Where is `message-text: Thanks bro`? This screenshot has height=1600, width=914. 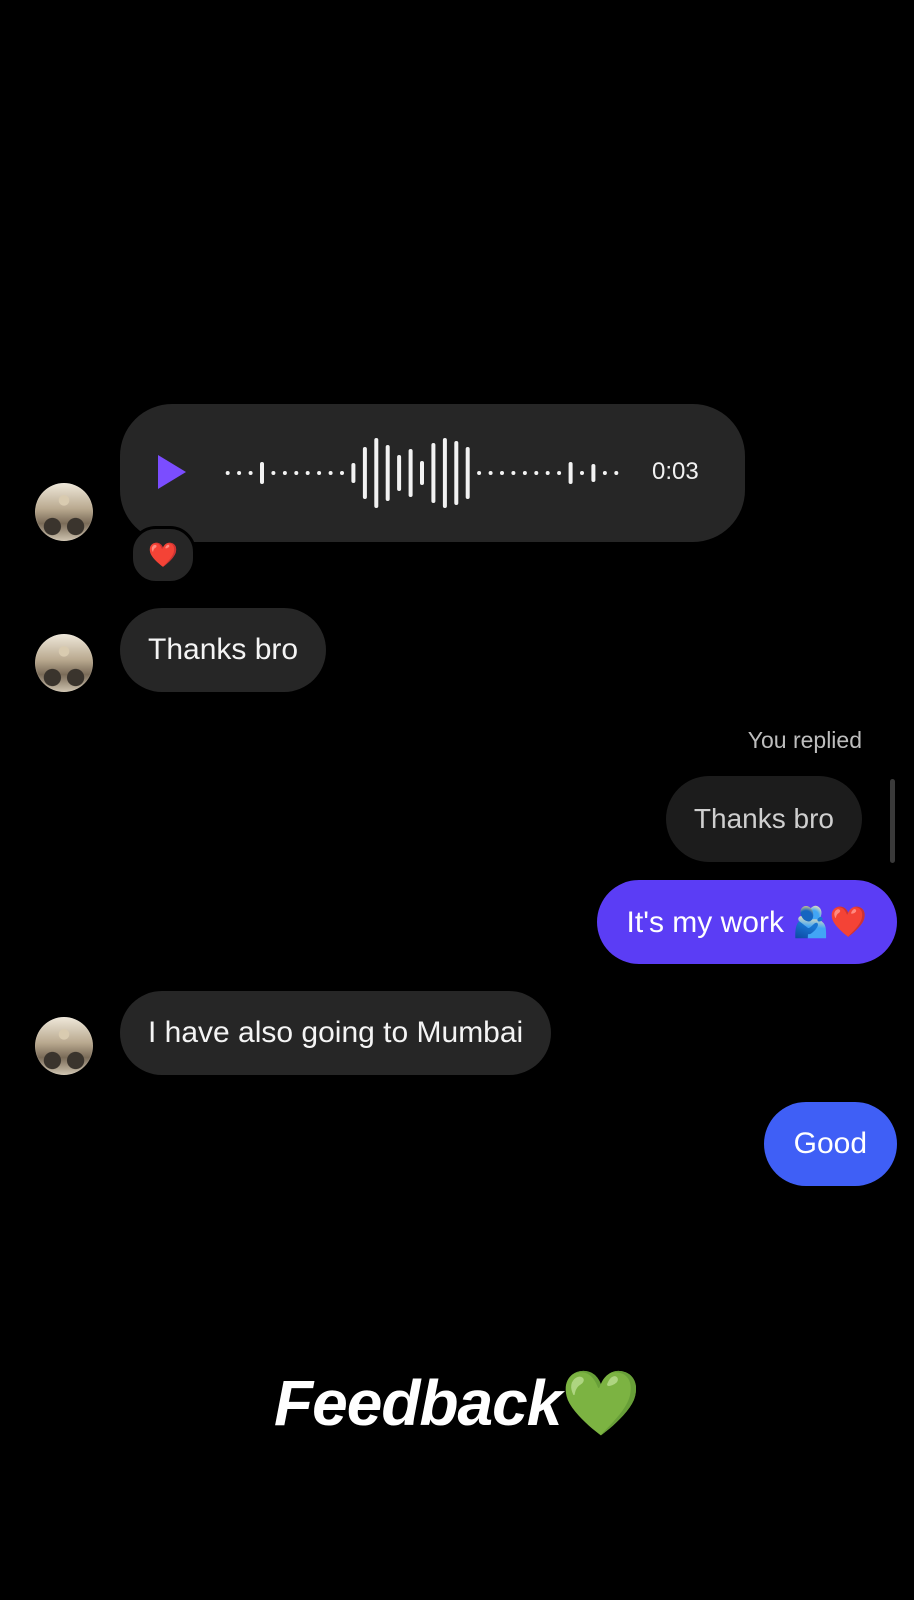 message-text: Thanks bro is located at coordinates (223, 649).